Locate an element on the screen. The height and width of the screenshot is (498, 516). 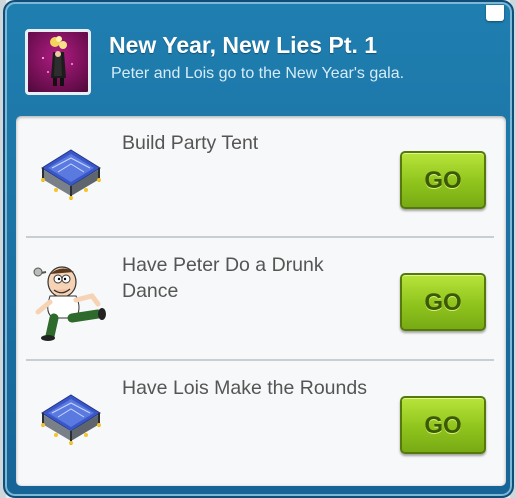
peter-dancing-icon is located at coordinates (69, 303).